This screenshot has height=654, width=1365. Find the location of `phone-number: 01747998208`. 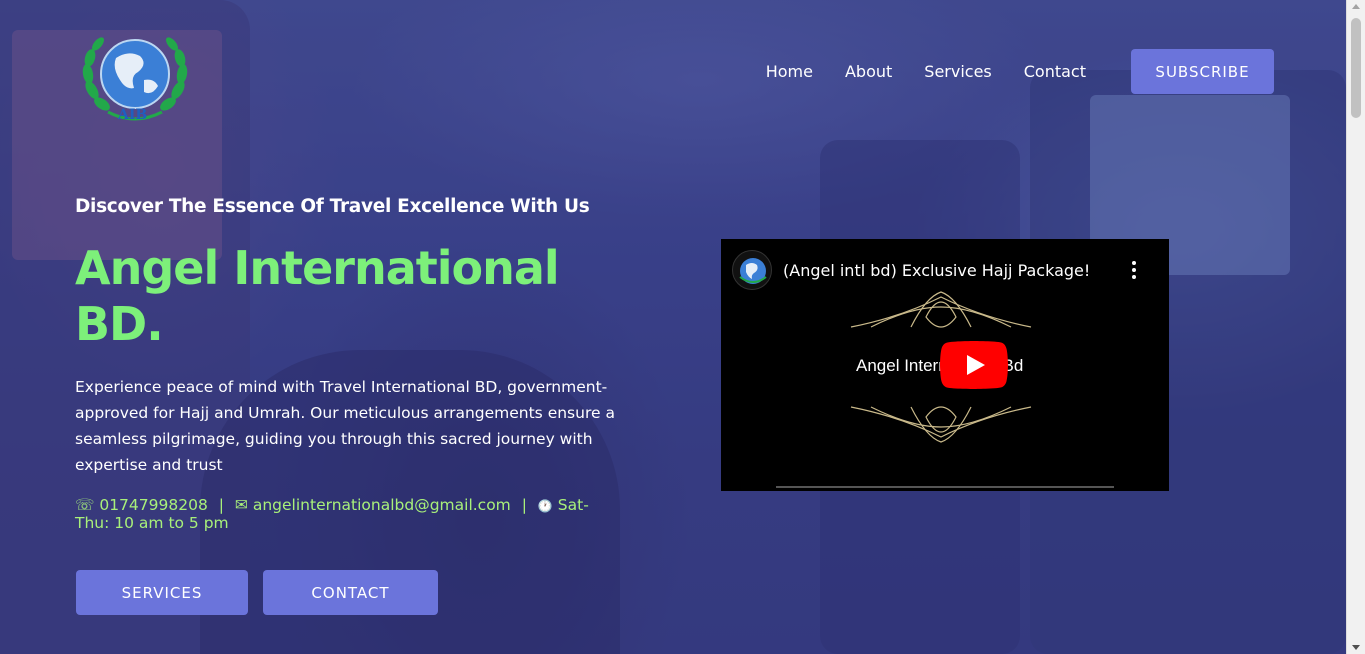

phone-number: 01747998208 is located at coordinates (153, 505).